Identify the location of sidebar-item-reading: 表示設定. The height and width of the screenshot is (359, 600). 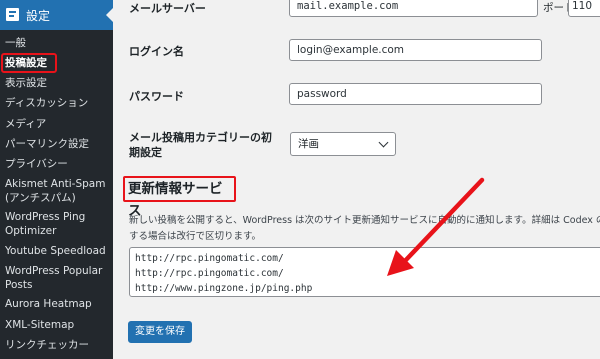
(59, 83).